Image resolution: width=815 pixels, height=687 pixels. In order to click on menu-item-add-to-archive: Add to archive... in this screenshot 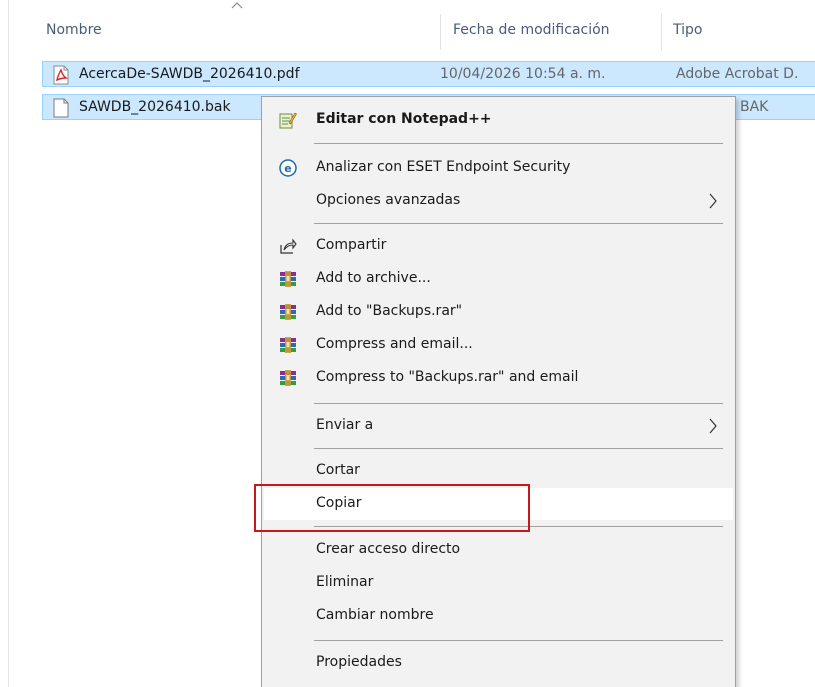, I will do `click(498, 279)`.